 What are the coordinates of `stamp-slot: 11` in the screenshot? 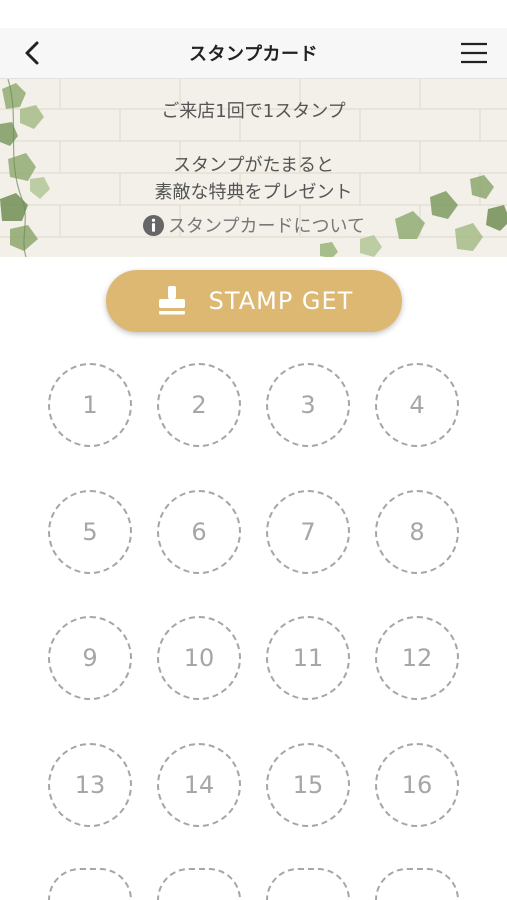 It's located at (308, 658).